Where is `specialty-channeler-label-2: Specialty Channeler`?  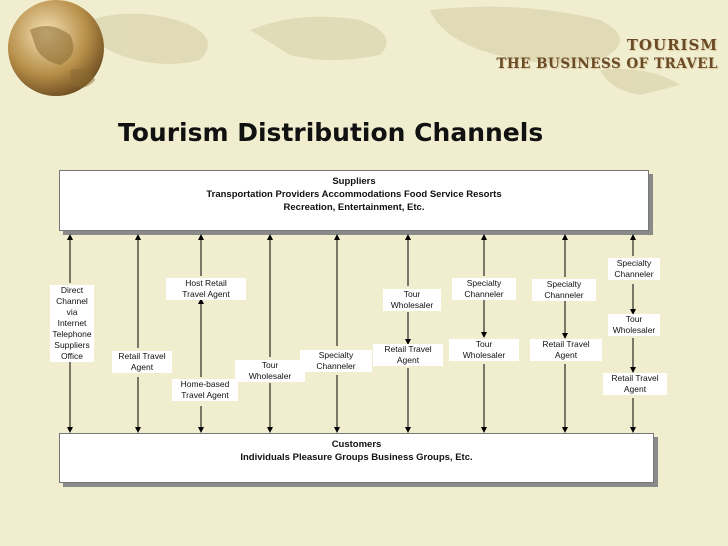
specialty-channeler-label-2: Specialty Channeler is located at coordinates (484, 289).